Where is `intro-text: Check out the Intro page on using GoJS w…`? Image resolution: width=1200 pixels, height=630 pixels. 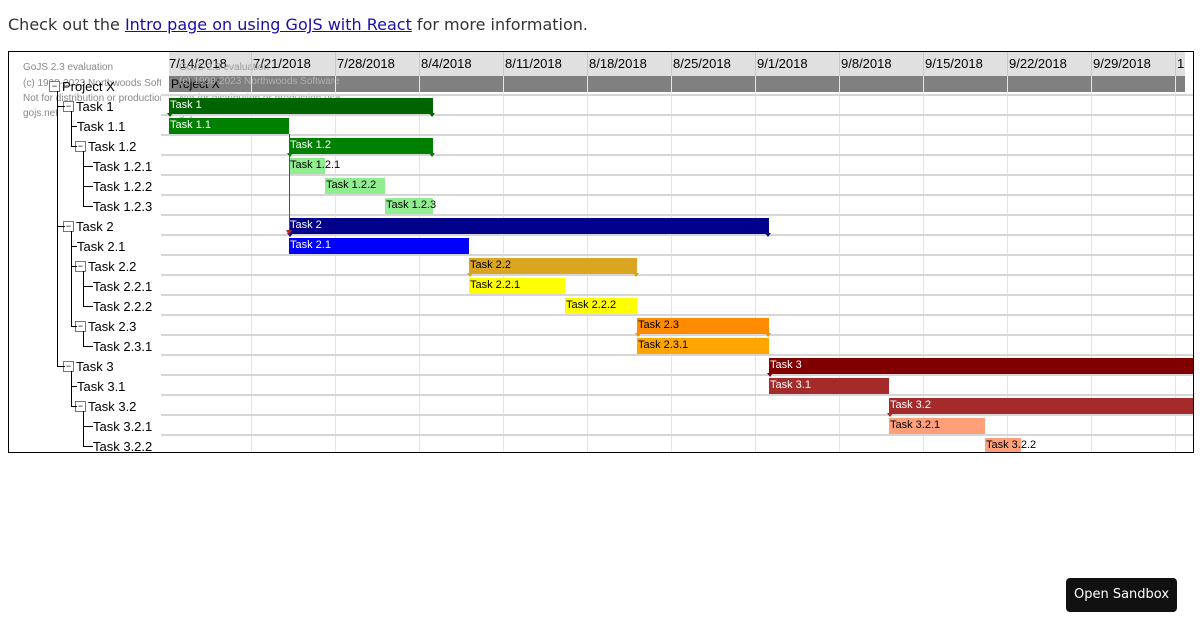 intro-text: Check out the Intro page on using GoJS w… is located at coordinates (298, 24).